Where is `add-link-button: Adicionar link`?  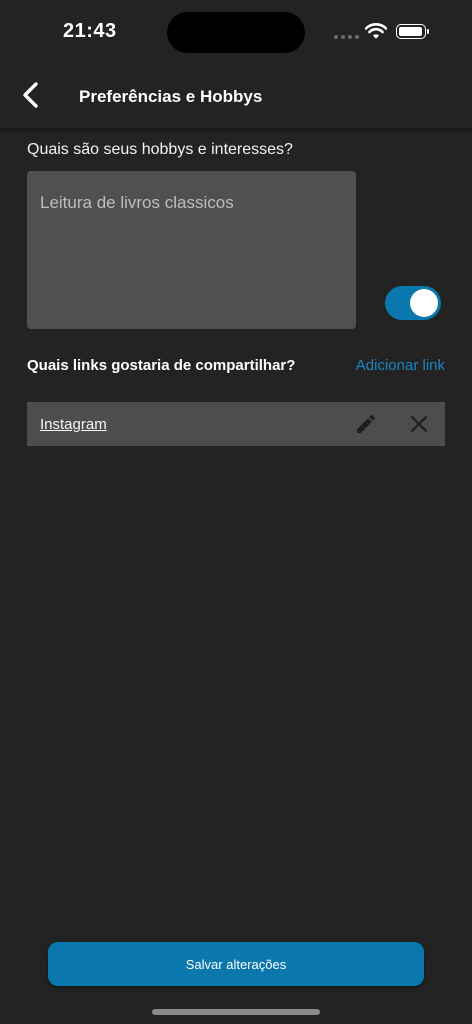
add-link-button: Adicionar link is located at coordinates (400, 365).